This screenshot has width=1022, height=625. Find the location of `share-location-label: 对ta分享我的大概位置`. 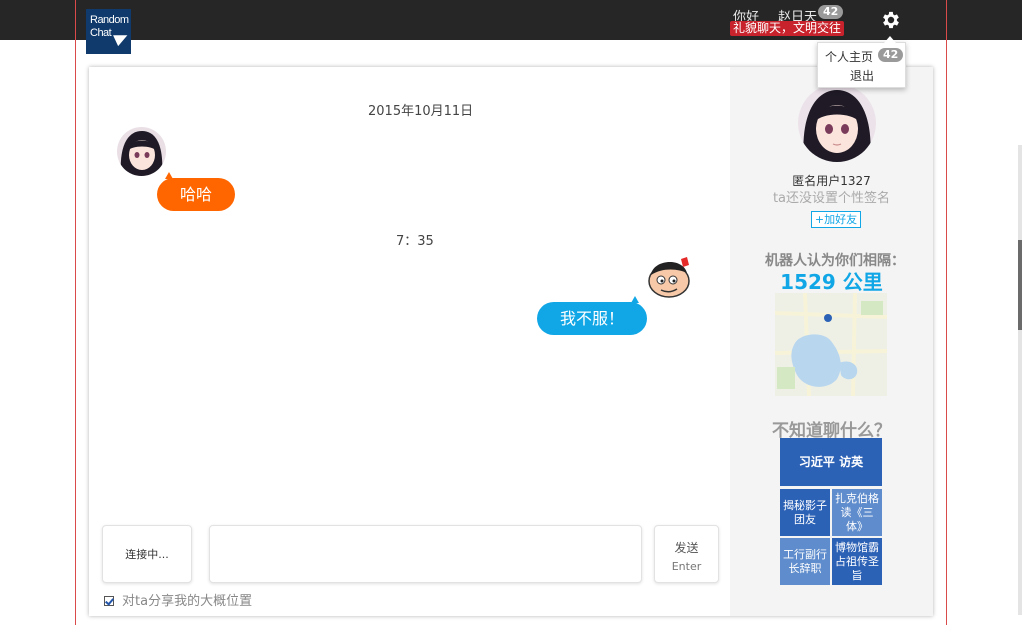

share-location-label: 对ta分享我的大概位置 is located at coordinates (187, 601).